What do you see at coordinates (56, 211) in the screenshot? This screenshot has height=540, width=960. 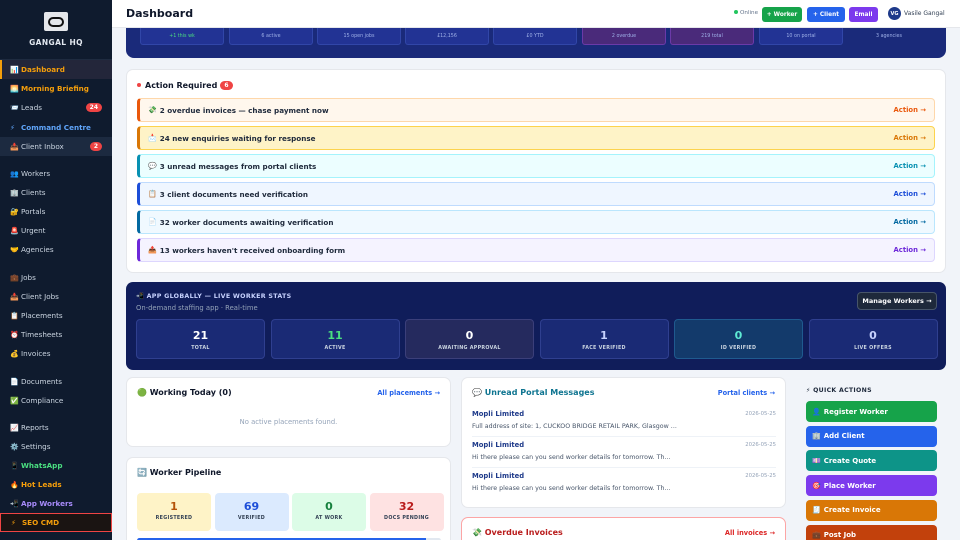 I see `sidebar-item-portals: 🔐 Portals` at bounding box center [56, 211].